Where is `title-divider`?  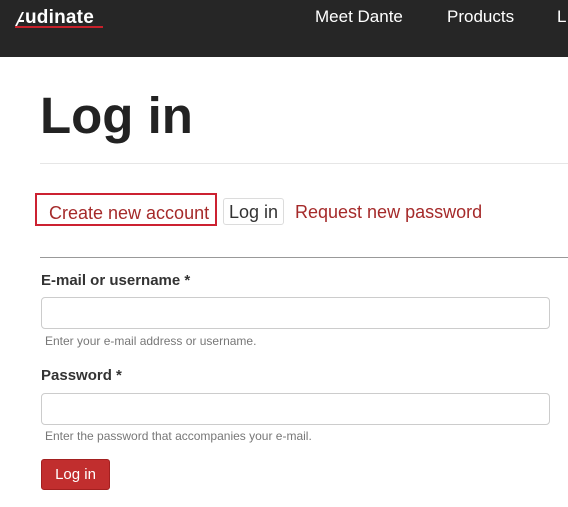
title-divider is located at coordinates (304, 163).